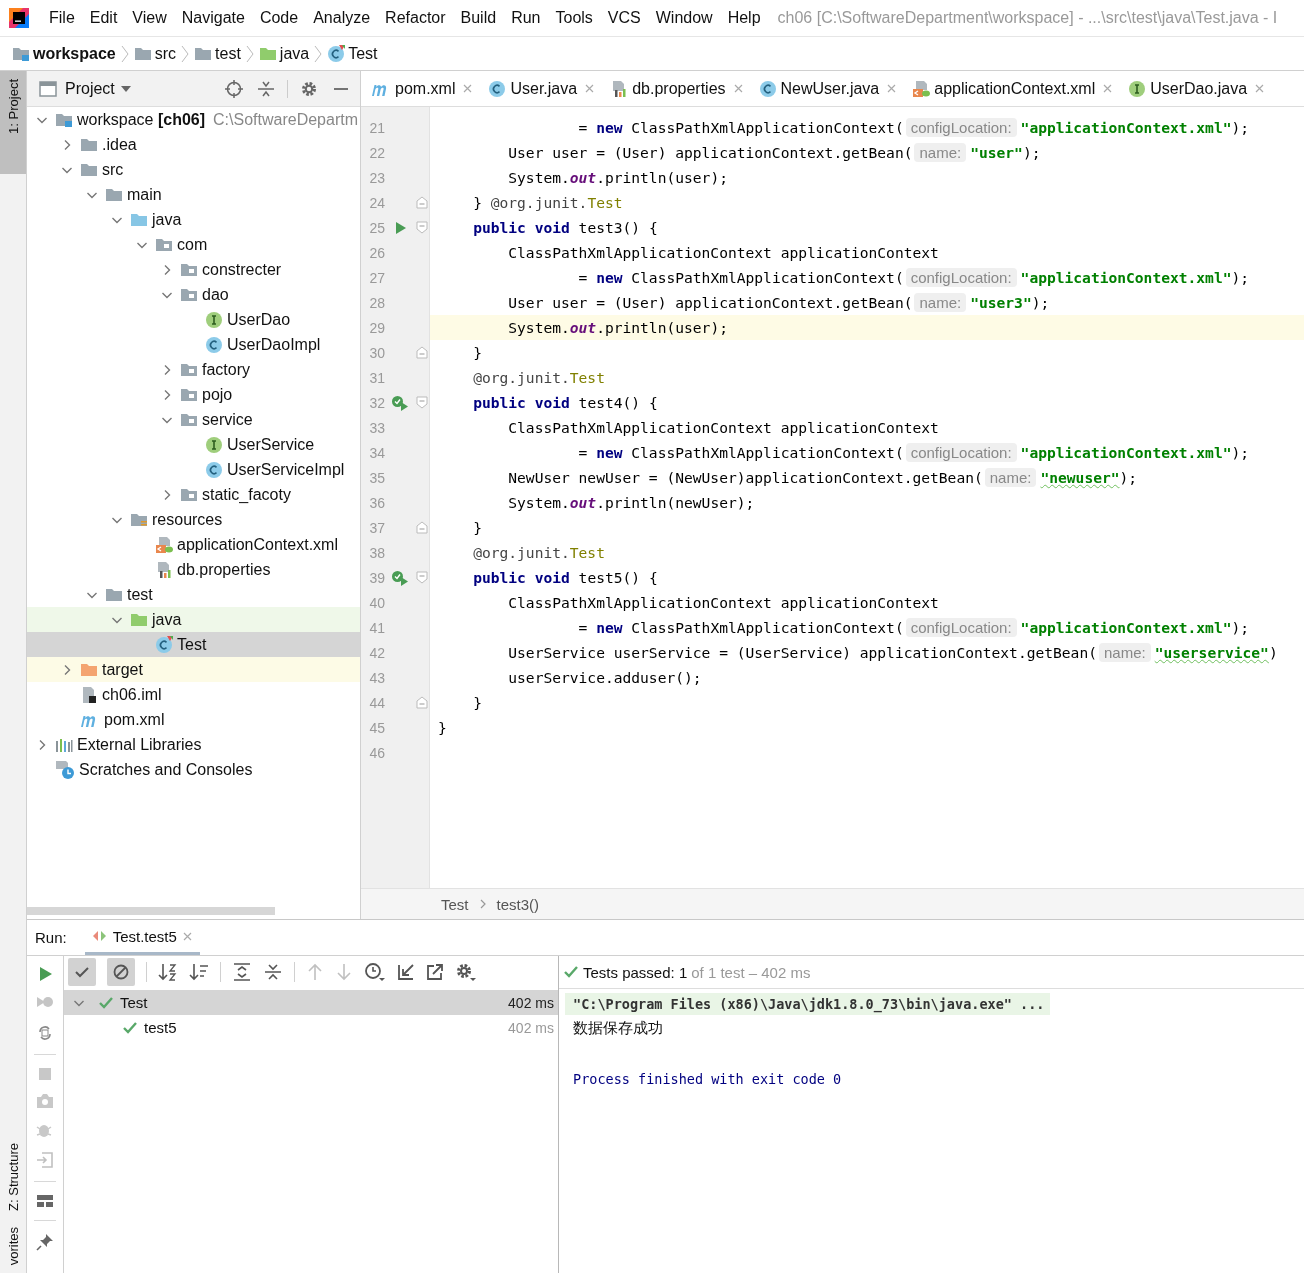  Describe the element at coordinates (294, 53) in the screenshot. I see `breadcrumb: java` at that location.